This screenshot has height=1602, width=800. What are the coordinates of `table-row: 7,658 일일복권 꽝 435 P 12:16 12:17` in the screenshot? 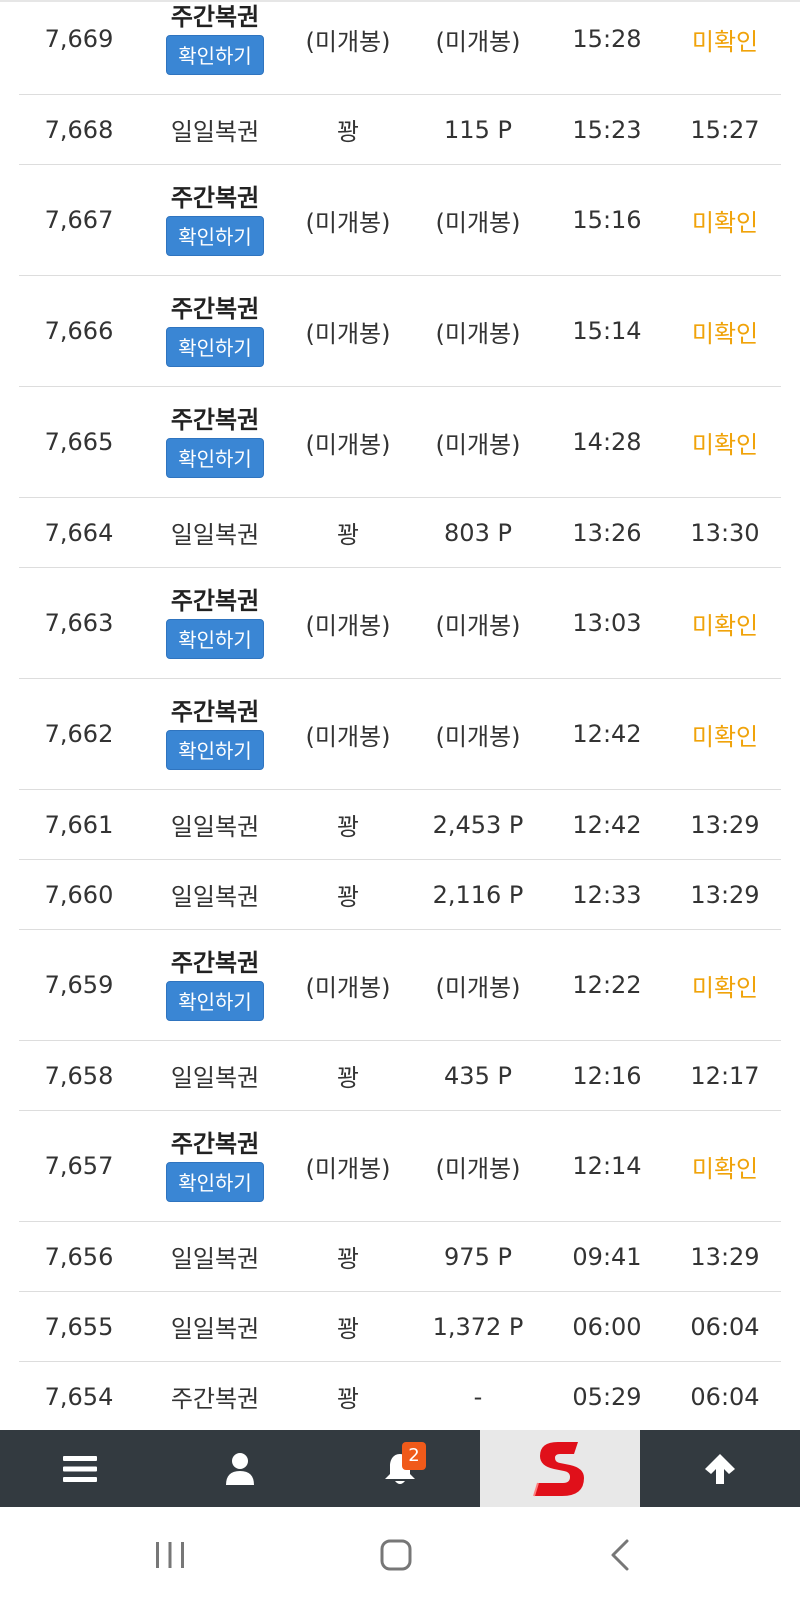 It's located at (400, 1076).